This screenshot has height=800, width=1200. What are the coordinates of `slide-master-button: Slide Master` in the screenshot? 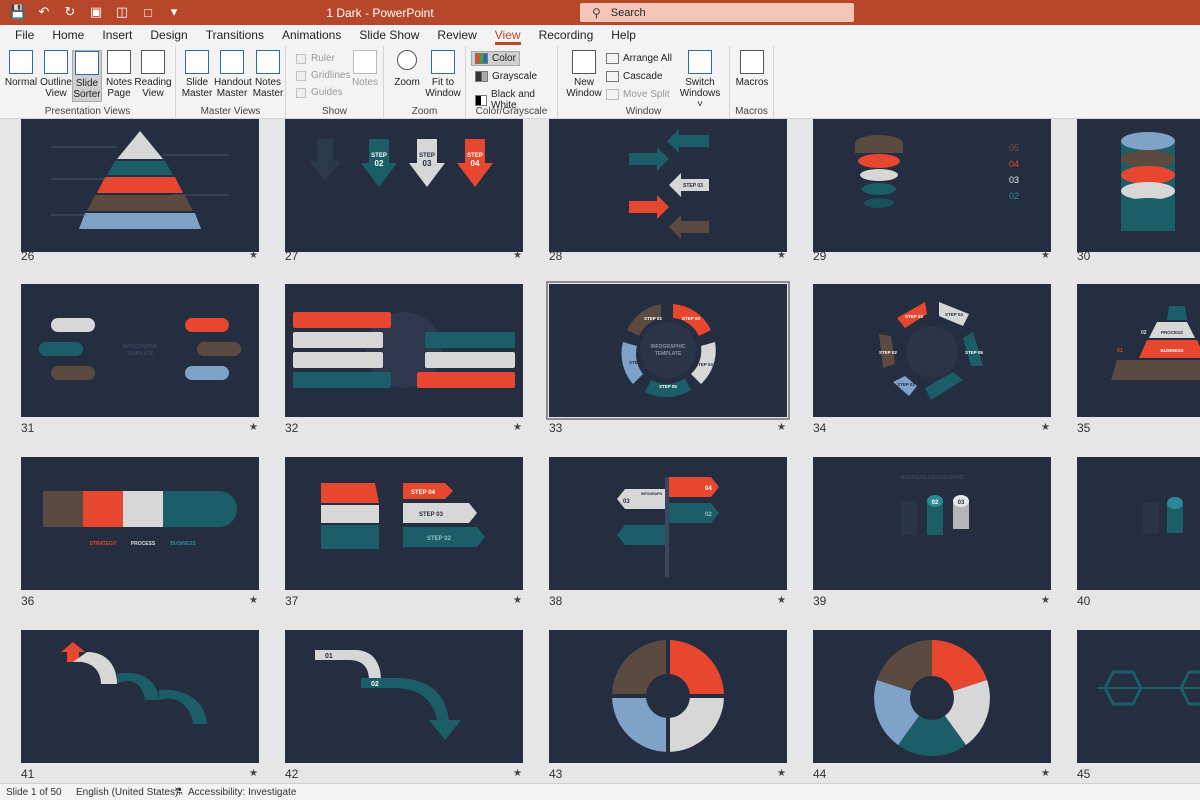 It's located at (197, 74).